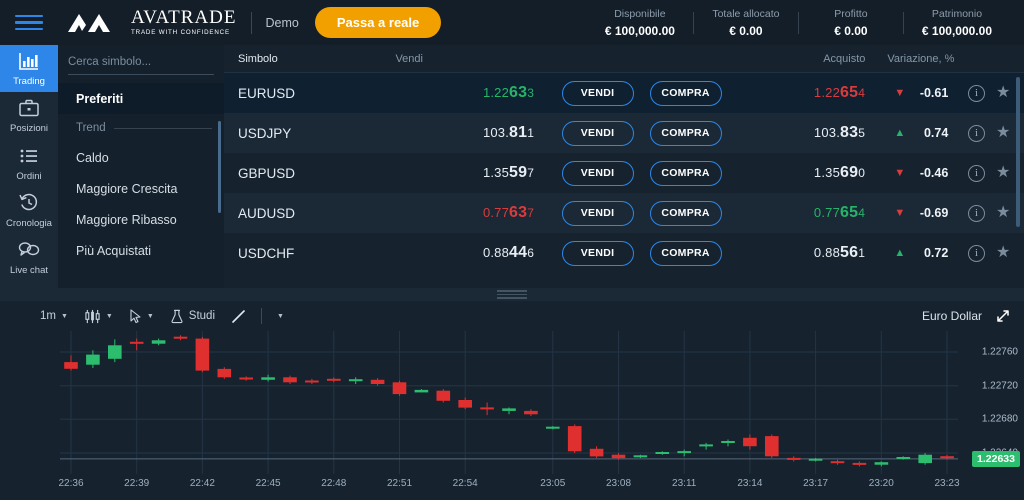 The image size is (1024, 500). What do you see at coordinates (28, 202) in the screenshot?
I see `history-clock-icon` at bounding box center [28, 202].